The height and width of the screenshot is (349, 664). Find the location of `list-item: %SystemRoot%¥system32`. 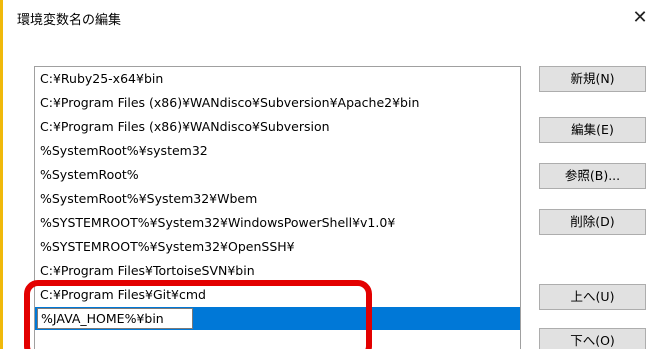

list-item: %SystemRoot%¥system32 is located at coordinates (277, 150).